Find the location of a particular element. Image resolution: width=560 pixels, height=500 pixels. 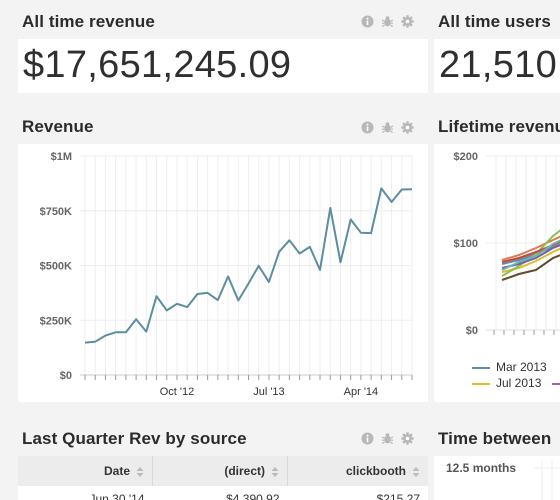

legend-swatch-jul-2013 is located at coordinates (481, 384).